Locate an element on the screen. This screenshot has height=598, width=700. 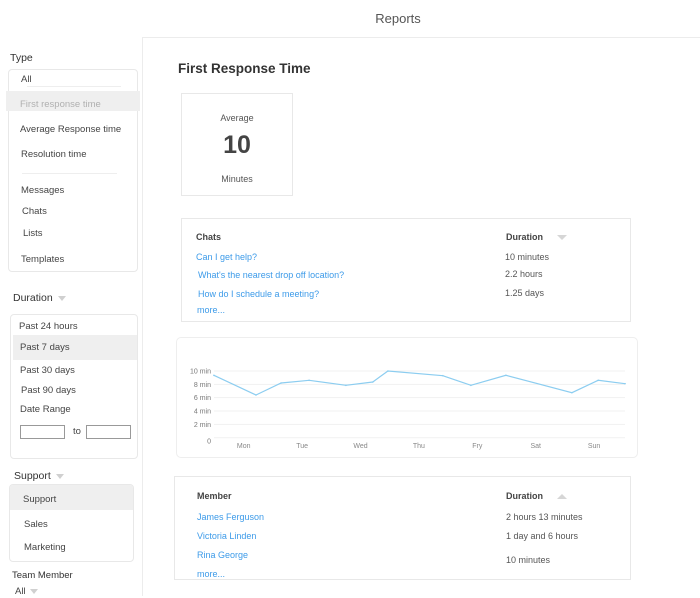
stat-value: 10 is located at coordinates (237, 145).